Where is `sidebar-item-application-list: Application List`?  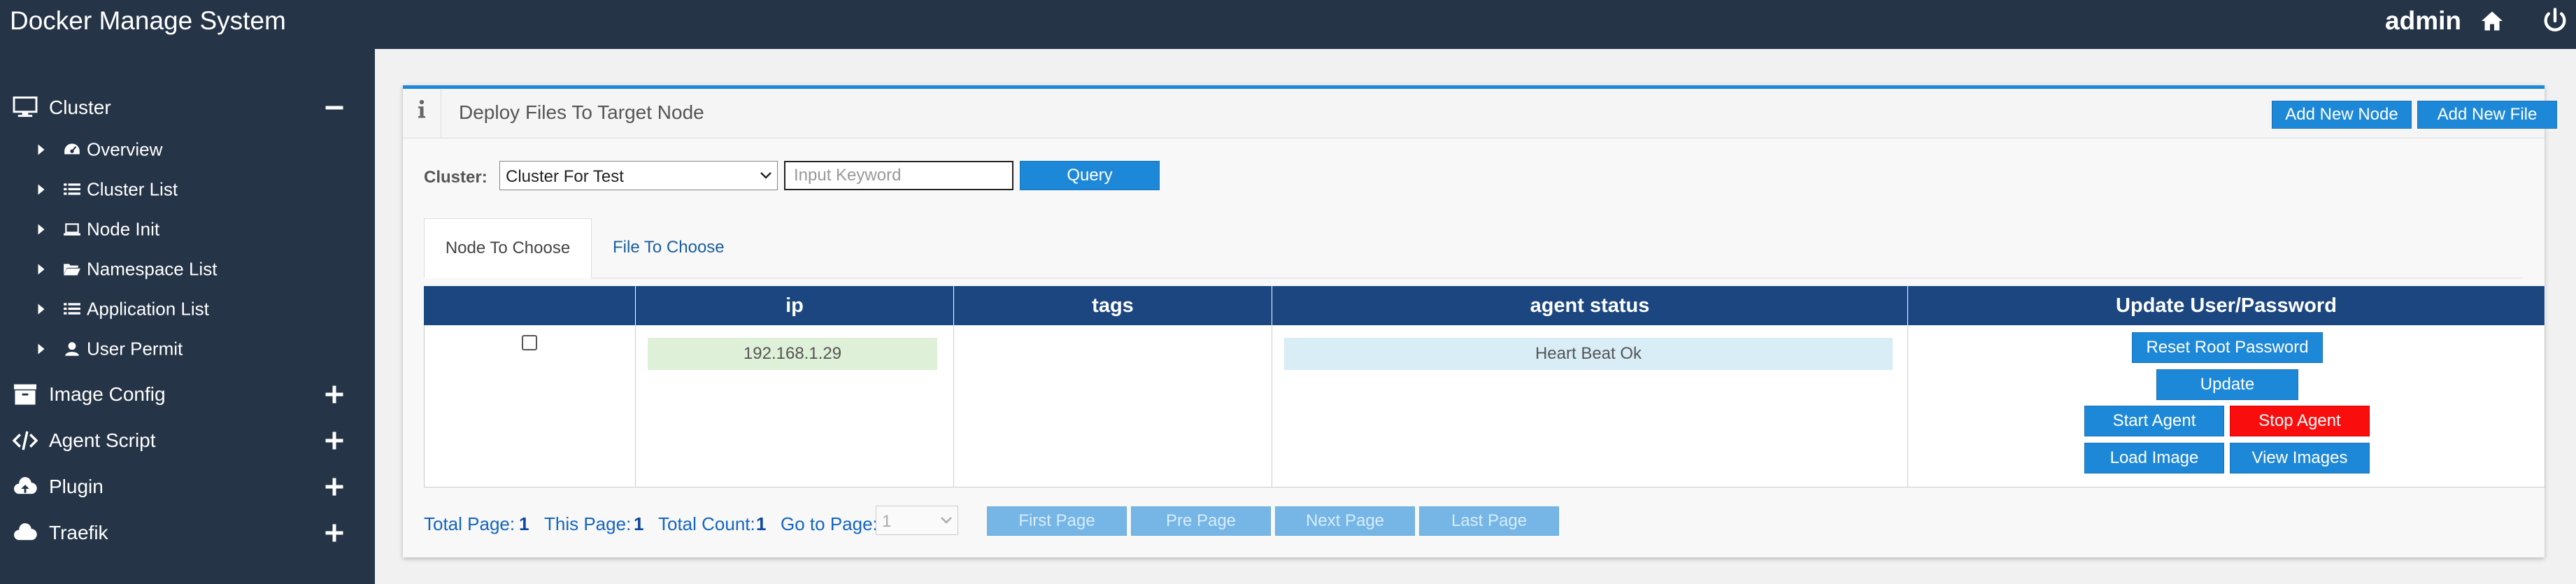
sidebar-item-application-list: Application List is located at coordinates (187, 309).